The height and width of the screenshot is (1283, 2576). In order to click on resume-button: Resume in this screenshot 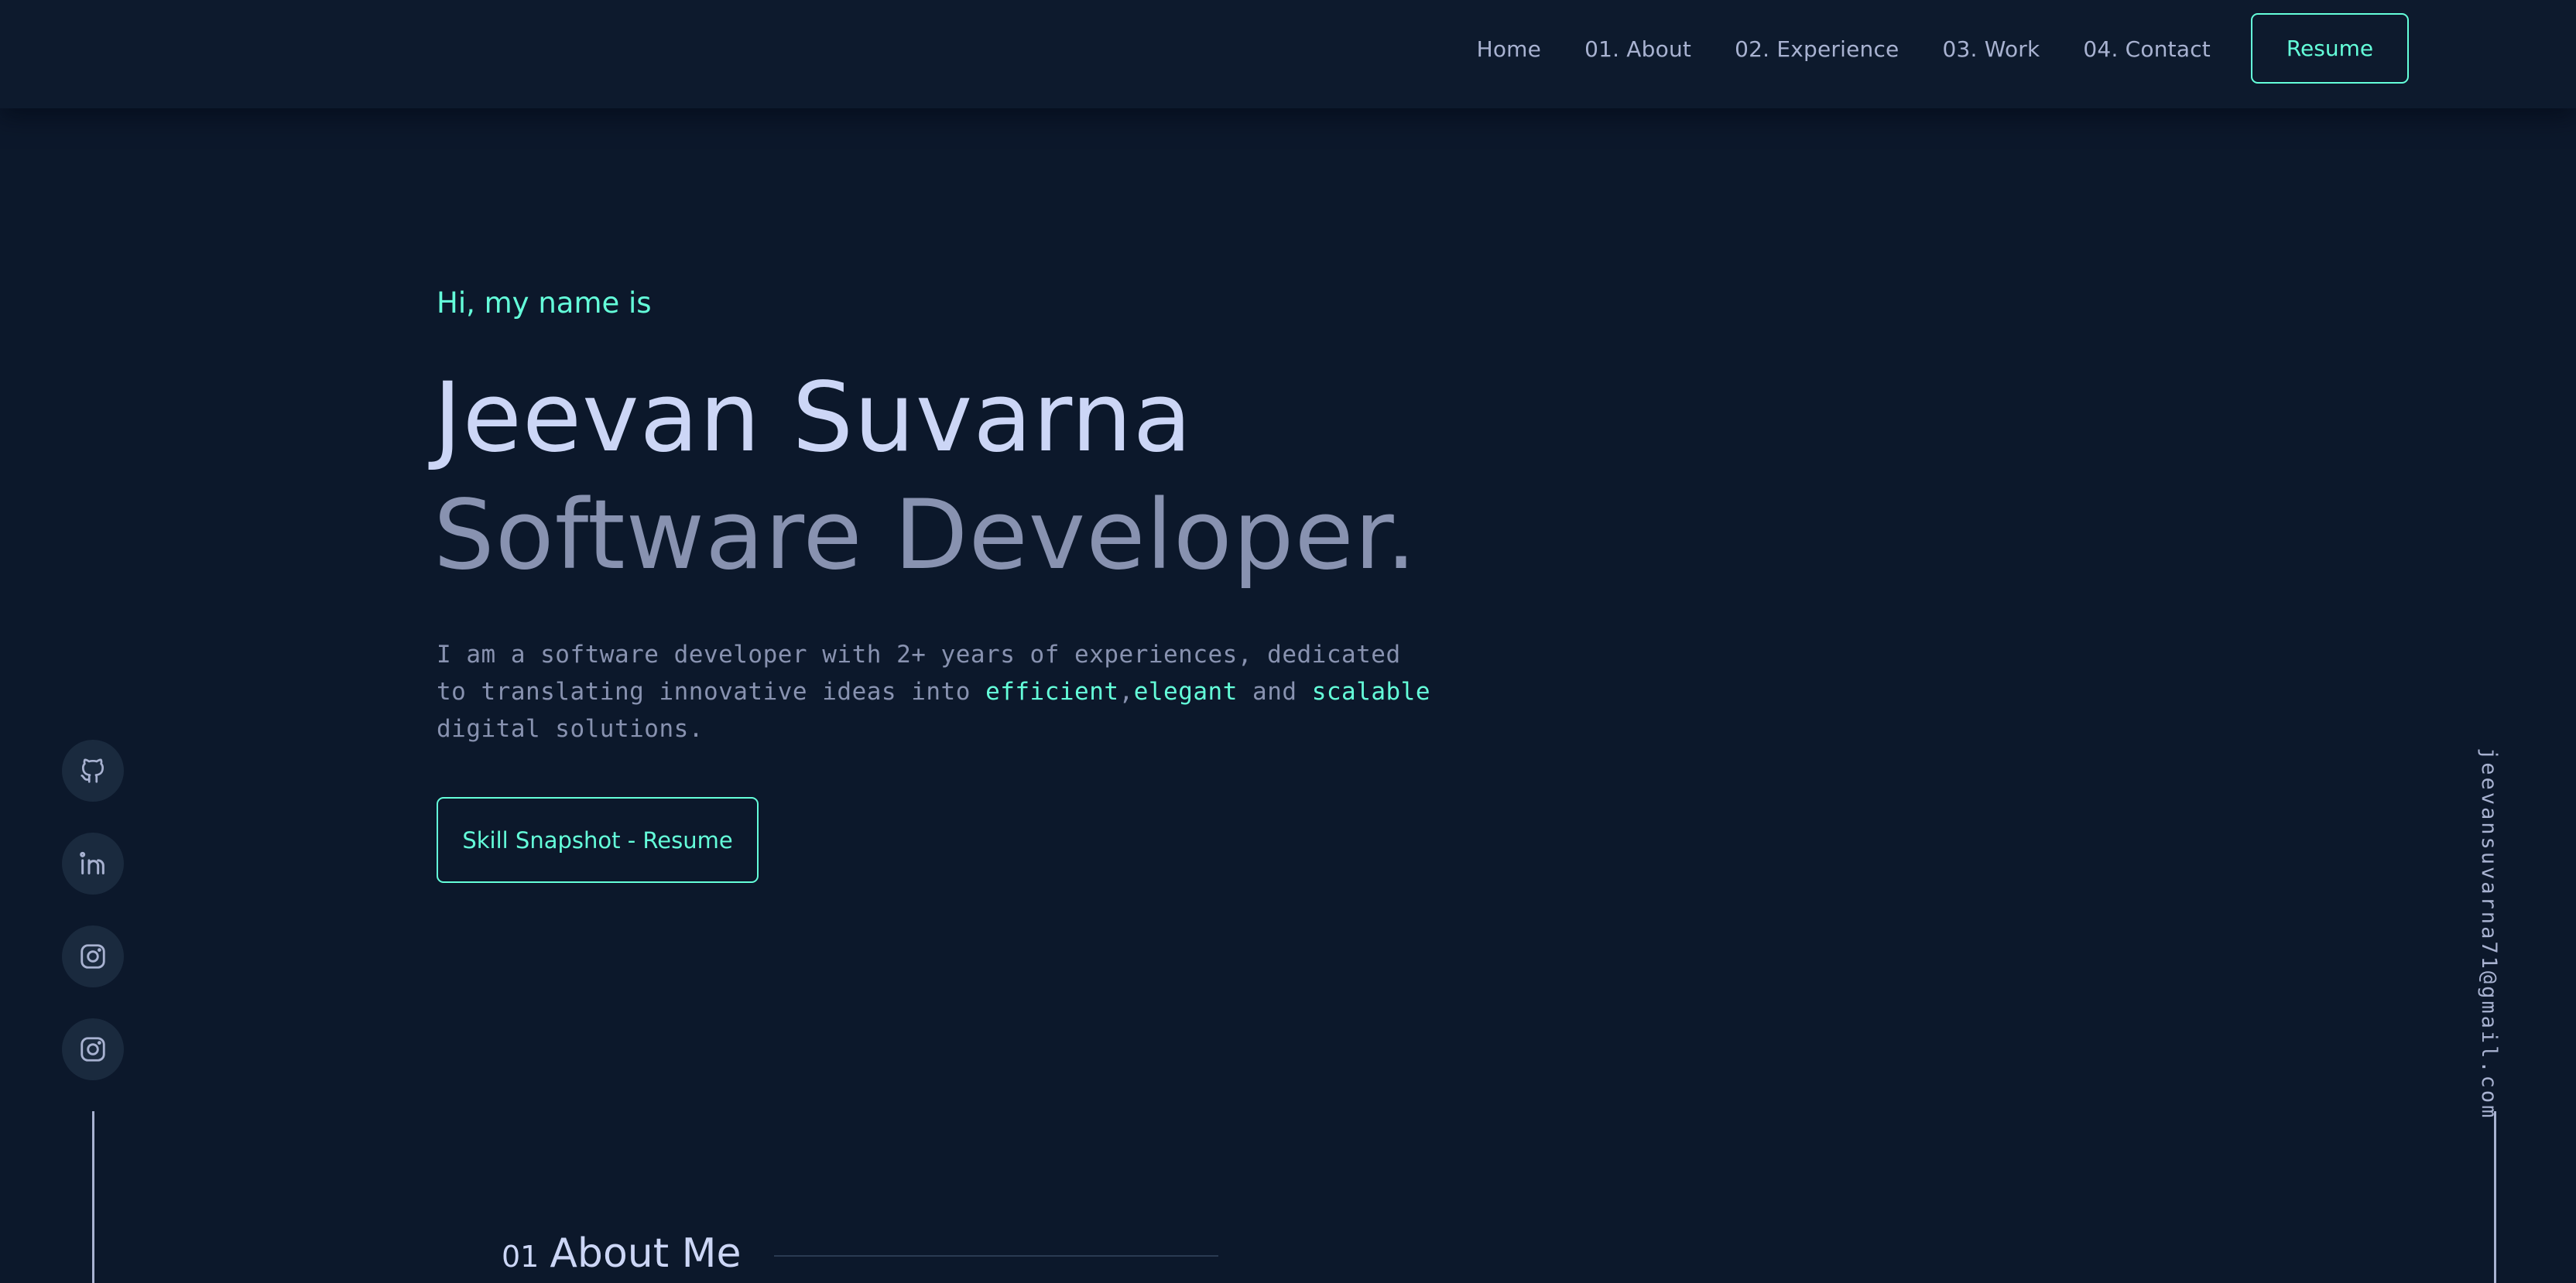, I will do `click(2330, 48)`.